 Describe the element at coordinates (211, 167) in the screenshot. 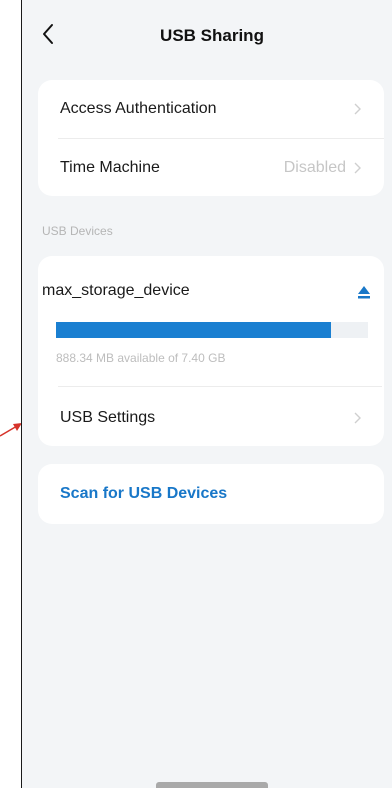

I see `time-machine-row: Time Machine Disabled` at that location.